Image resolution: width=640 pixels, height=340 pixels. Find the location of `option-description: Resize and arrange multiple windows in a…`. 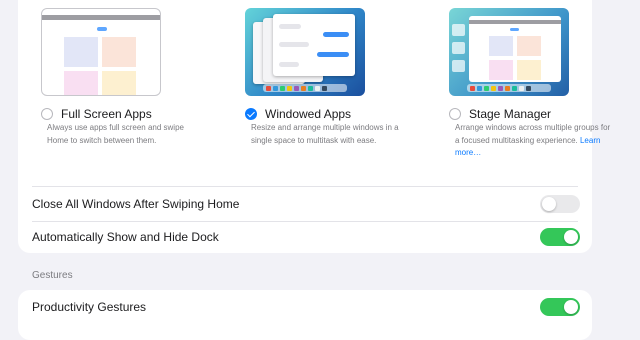

option-description: Resize and arrange multiple windows in a… is located at coordinates (325, 134).